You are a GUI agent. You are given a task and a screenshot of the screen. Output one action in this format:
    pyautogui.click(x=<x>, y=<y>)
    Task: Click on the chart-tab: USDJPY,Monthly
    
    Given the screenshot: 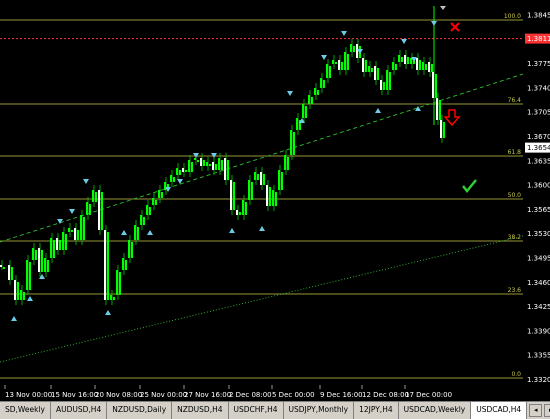 What is the action you would take?
    pyautogui.click(x=319, y=410)
    